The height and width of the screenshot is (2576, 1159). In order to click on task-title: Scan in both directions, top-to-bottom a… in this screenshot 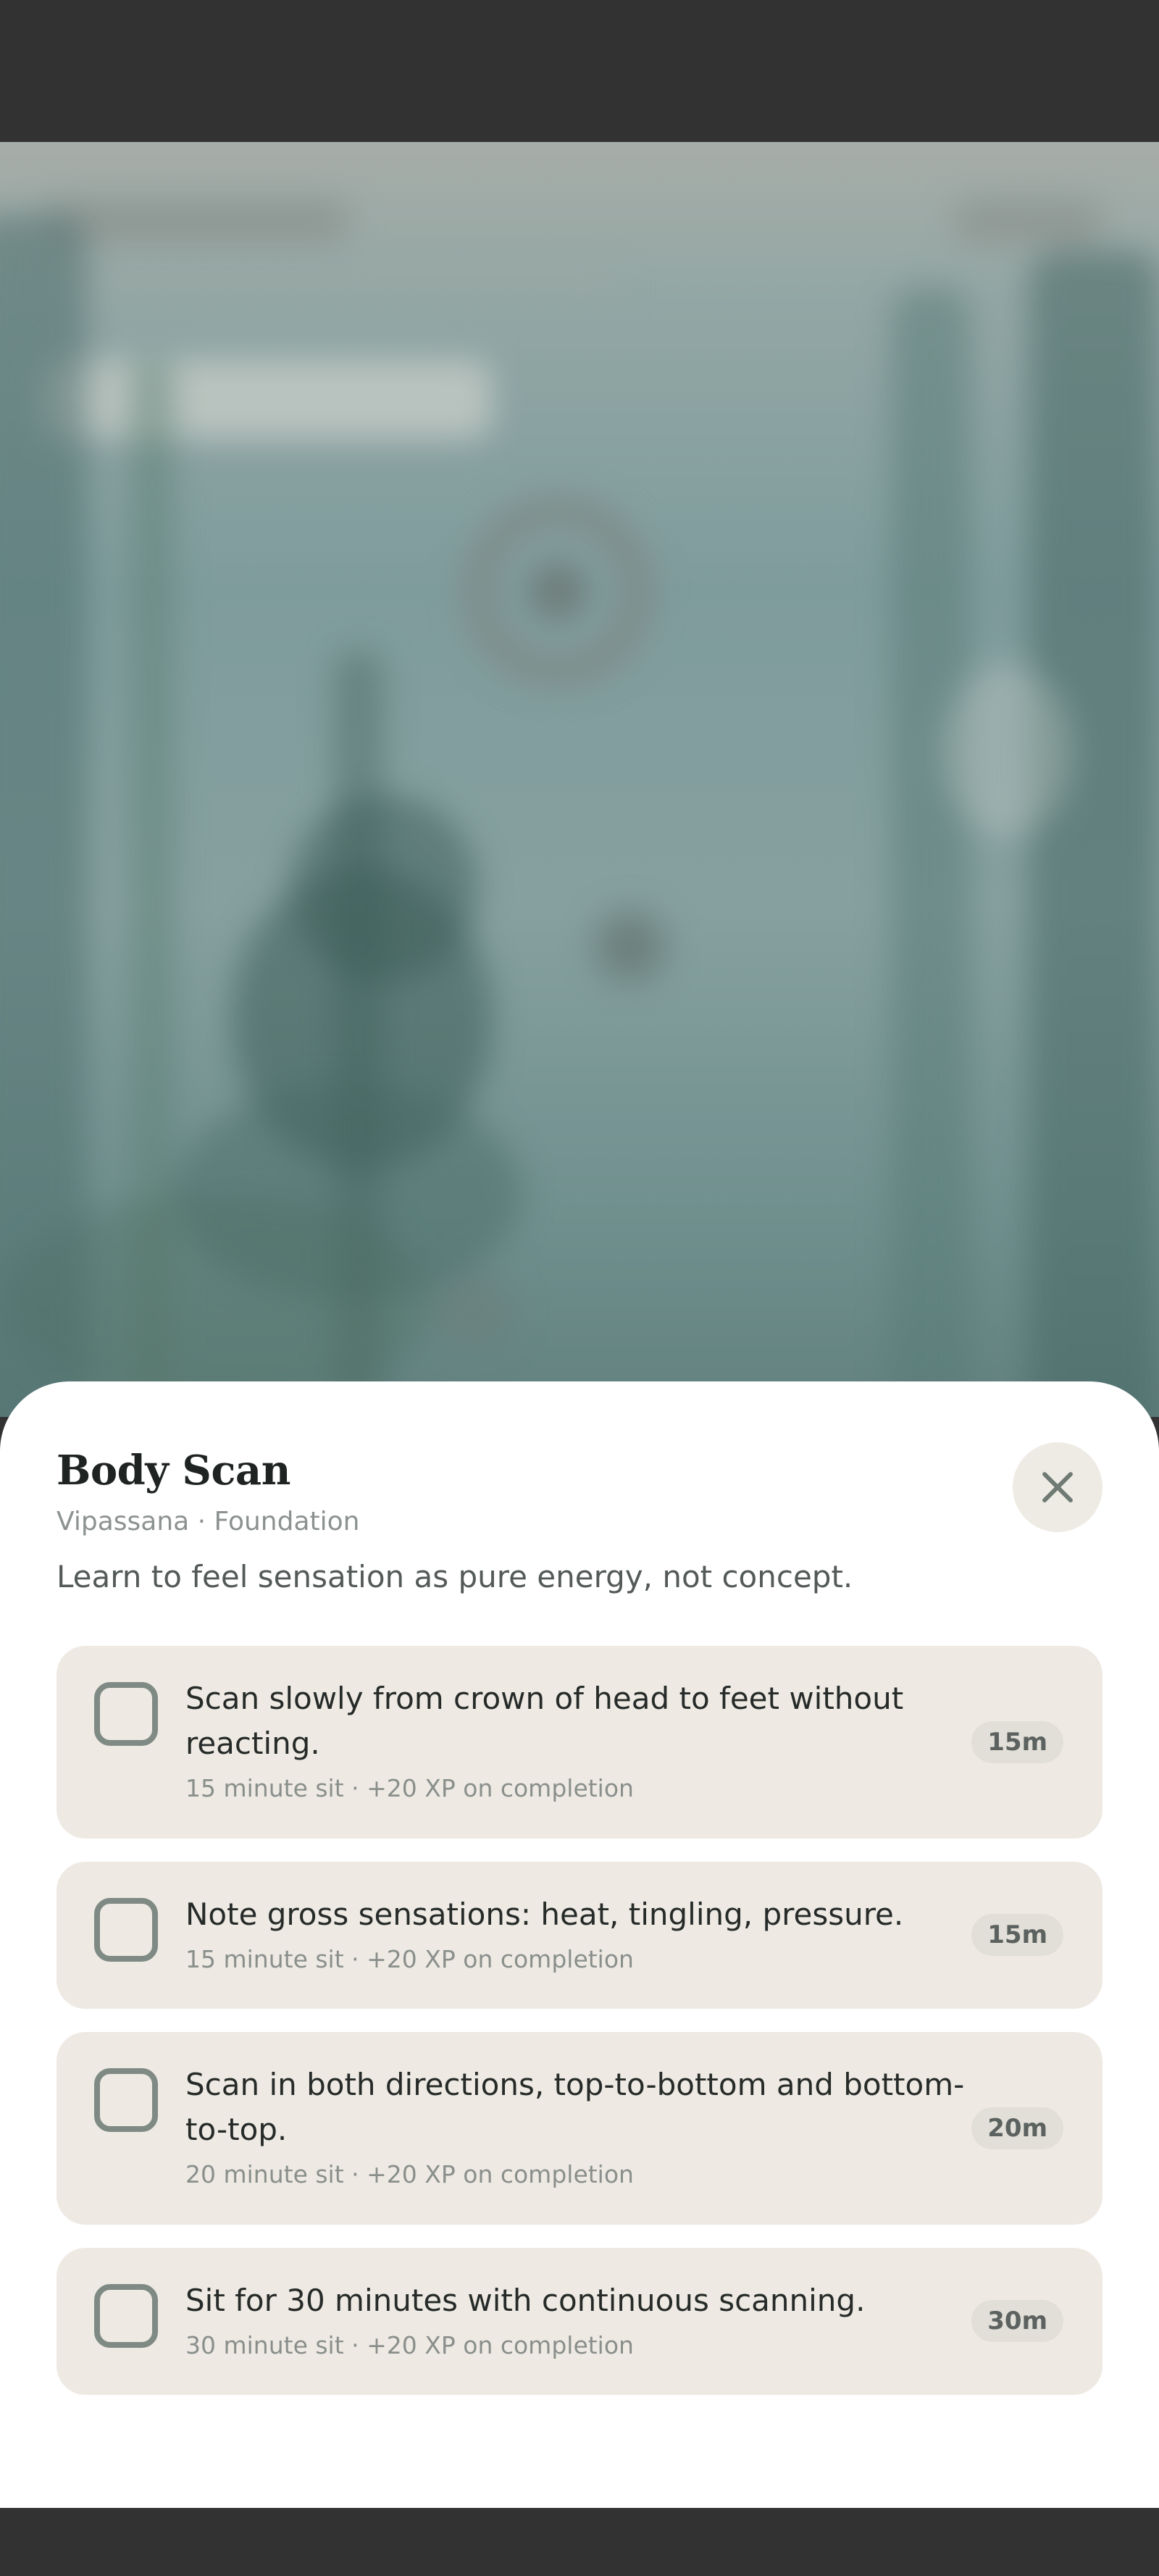, I will do `click(575, 2107)`.